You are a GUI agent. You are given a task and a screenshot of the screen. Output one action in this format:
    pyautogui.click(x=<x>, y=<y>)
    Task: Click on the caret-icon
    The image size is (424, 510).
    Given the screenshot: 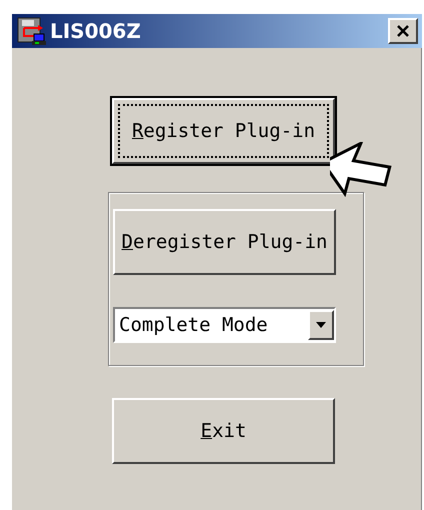 What is the action you would take?
    pyautogui.click(x=321, y=325)
    